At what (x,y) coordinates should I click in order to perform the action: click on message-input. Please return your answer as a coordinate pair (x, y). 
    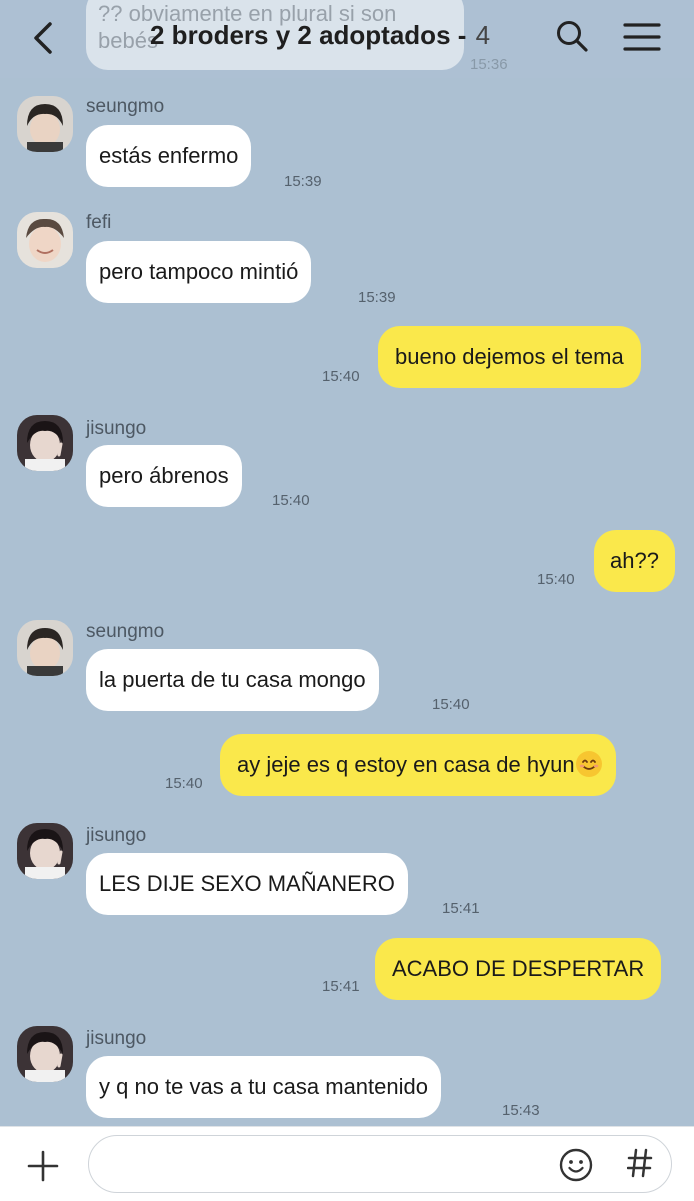
    Looking at the image, I should click on (331, 1165).